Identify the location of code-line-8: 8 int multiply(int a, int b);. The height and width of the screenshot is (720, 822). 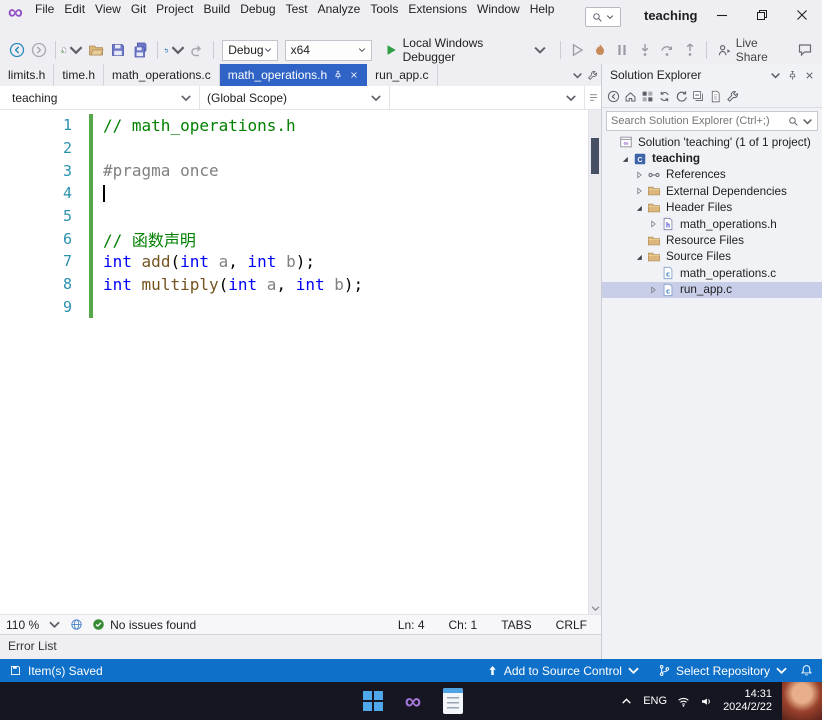
(294, 284).